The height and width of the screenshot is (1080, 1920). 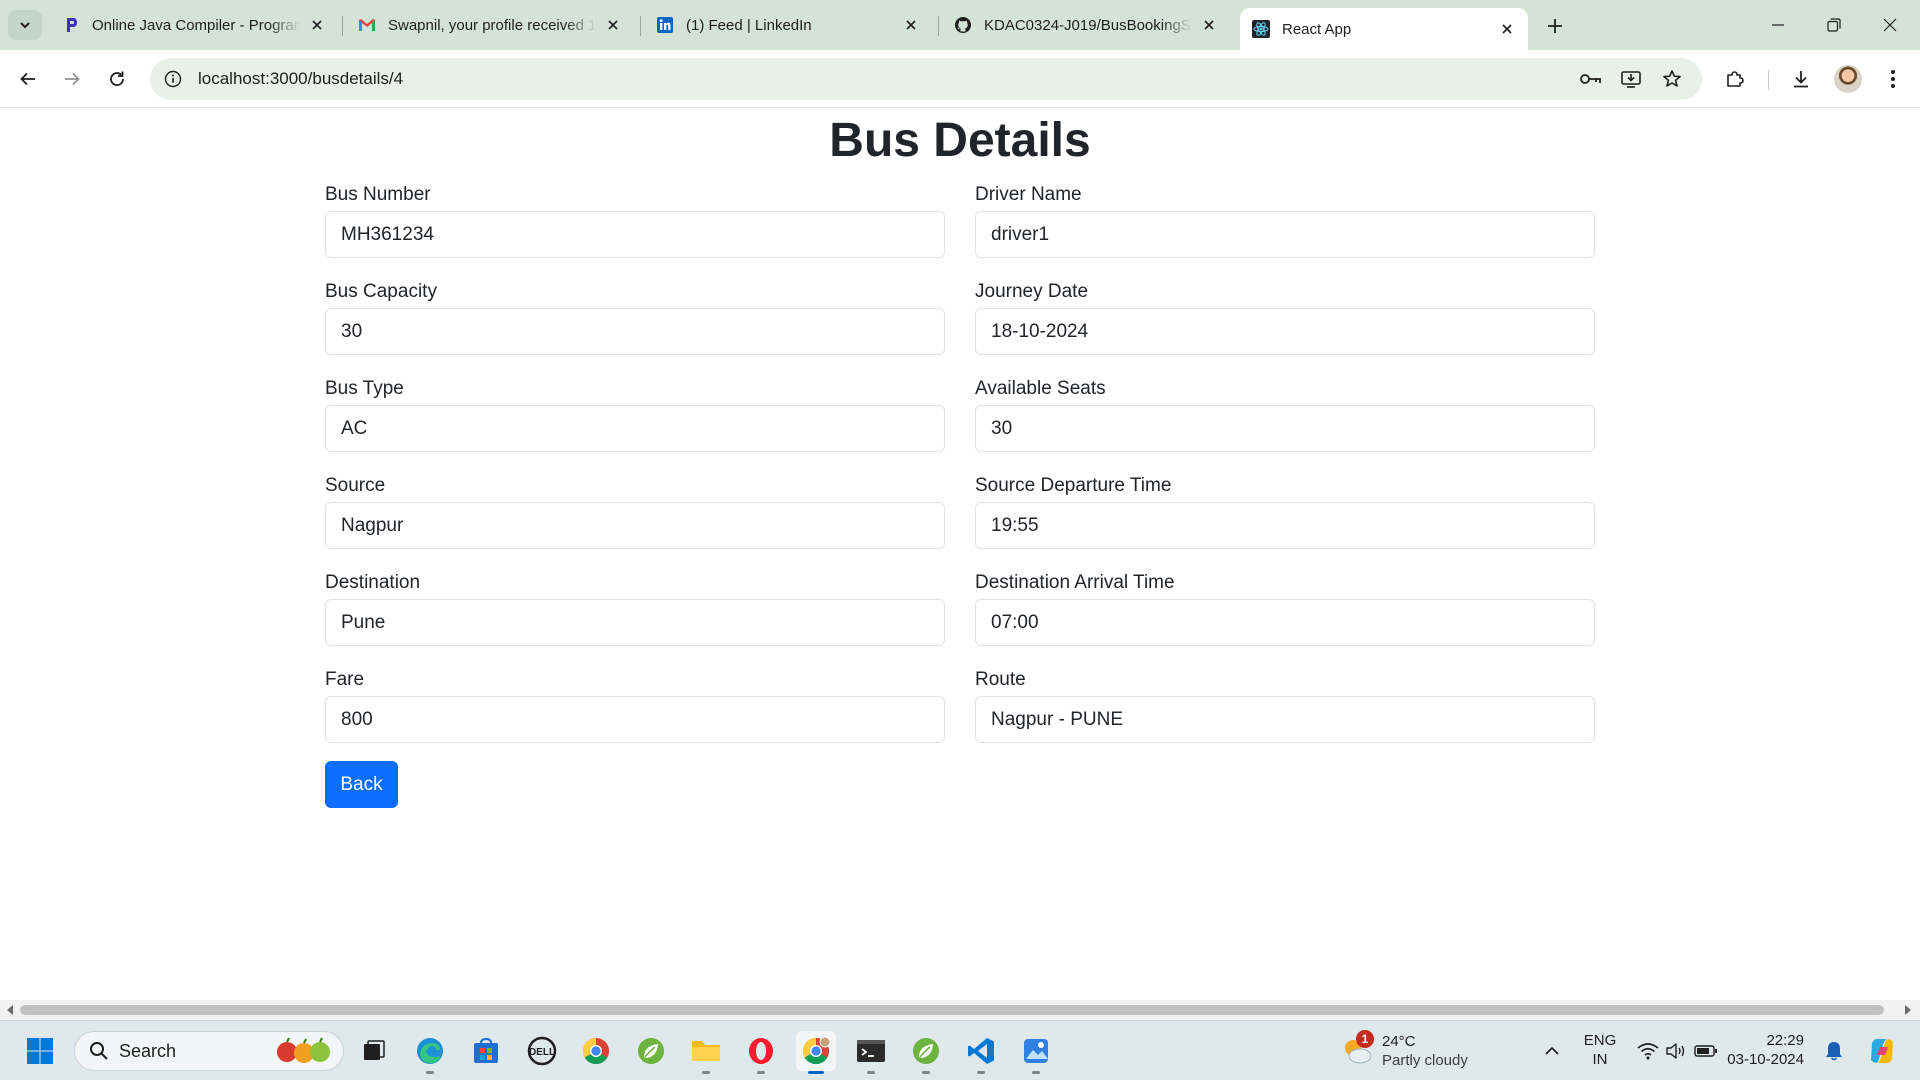 What do you see at coordinates (926, 79) in the screenshot?
I see `address-bar: localhost:3000/busdetails/4` at bounding box center [926, 79].